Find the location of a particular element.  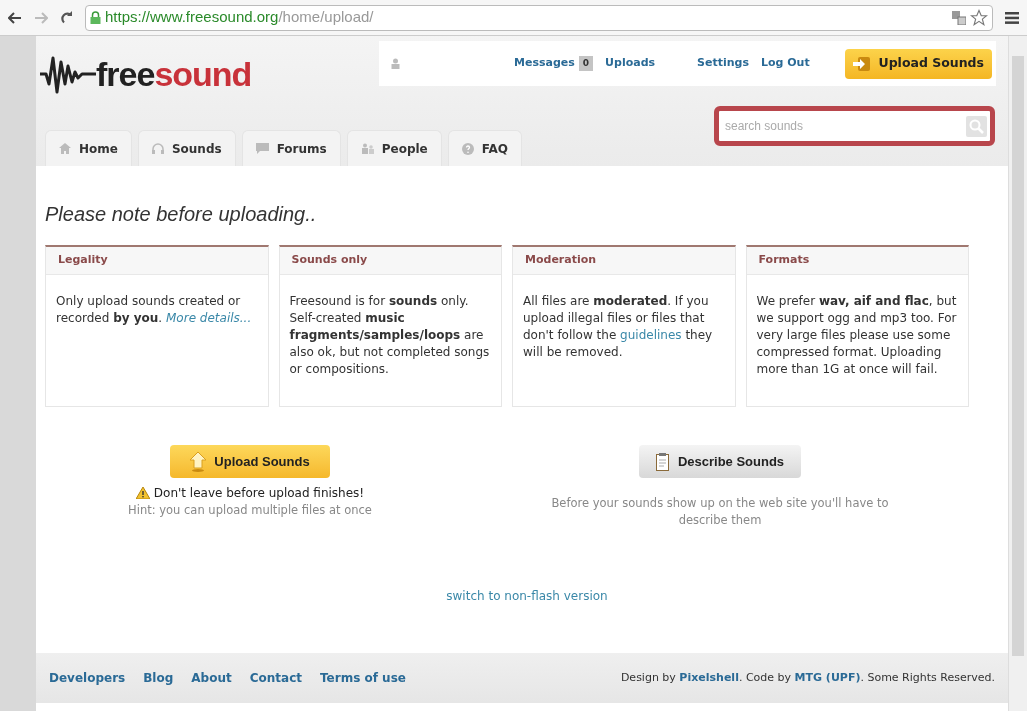

translate-icon is located at coordinates (959, 17).